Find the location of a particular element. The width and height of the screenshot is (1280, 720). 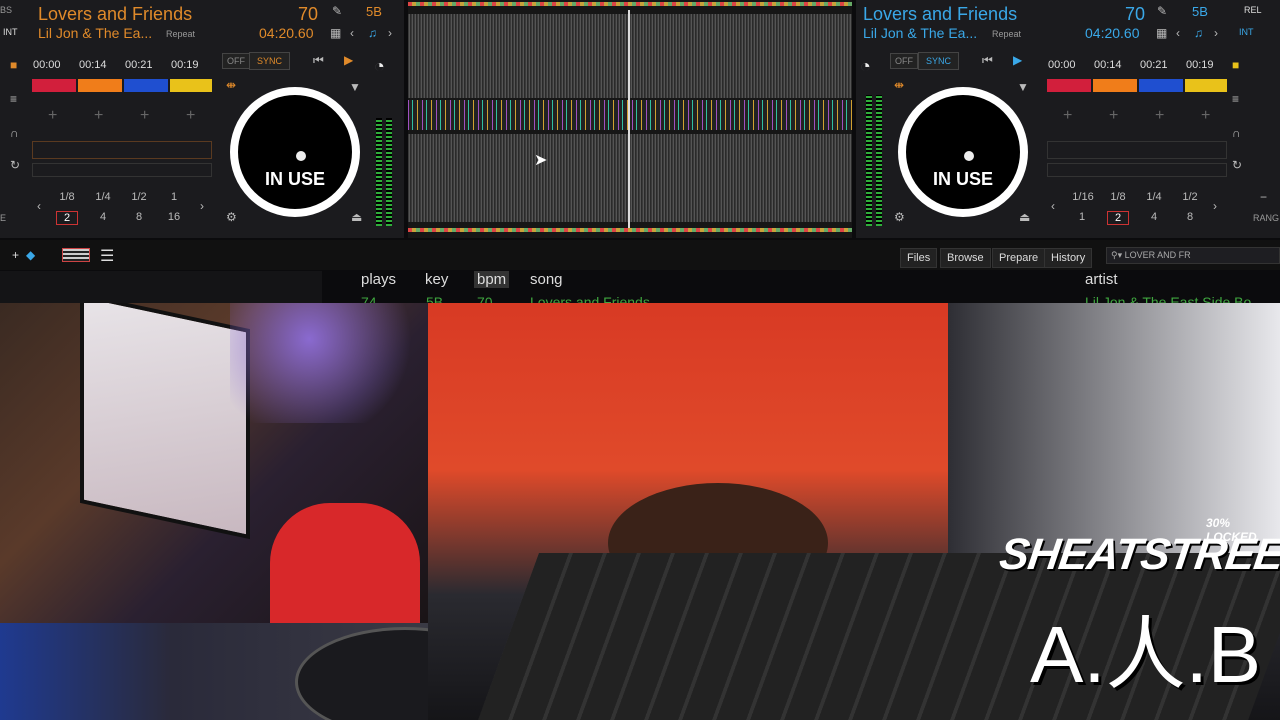

right-off-button: OFF is located at coordinates (904, 61).